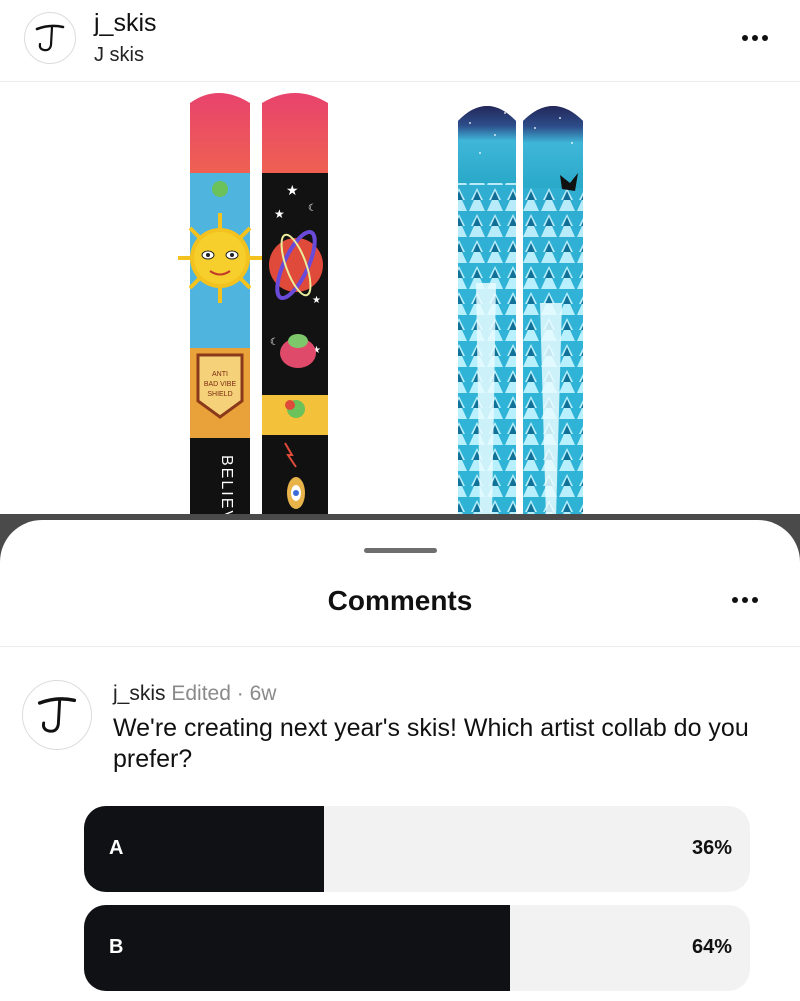 The width and height of the screenshot is (800, 1001). Describe the element at coordinates (711, 947) in the screenshot. I see `poll-percent: 64%` at that location.